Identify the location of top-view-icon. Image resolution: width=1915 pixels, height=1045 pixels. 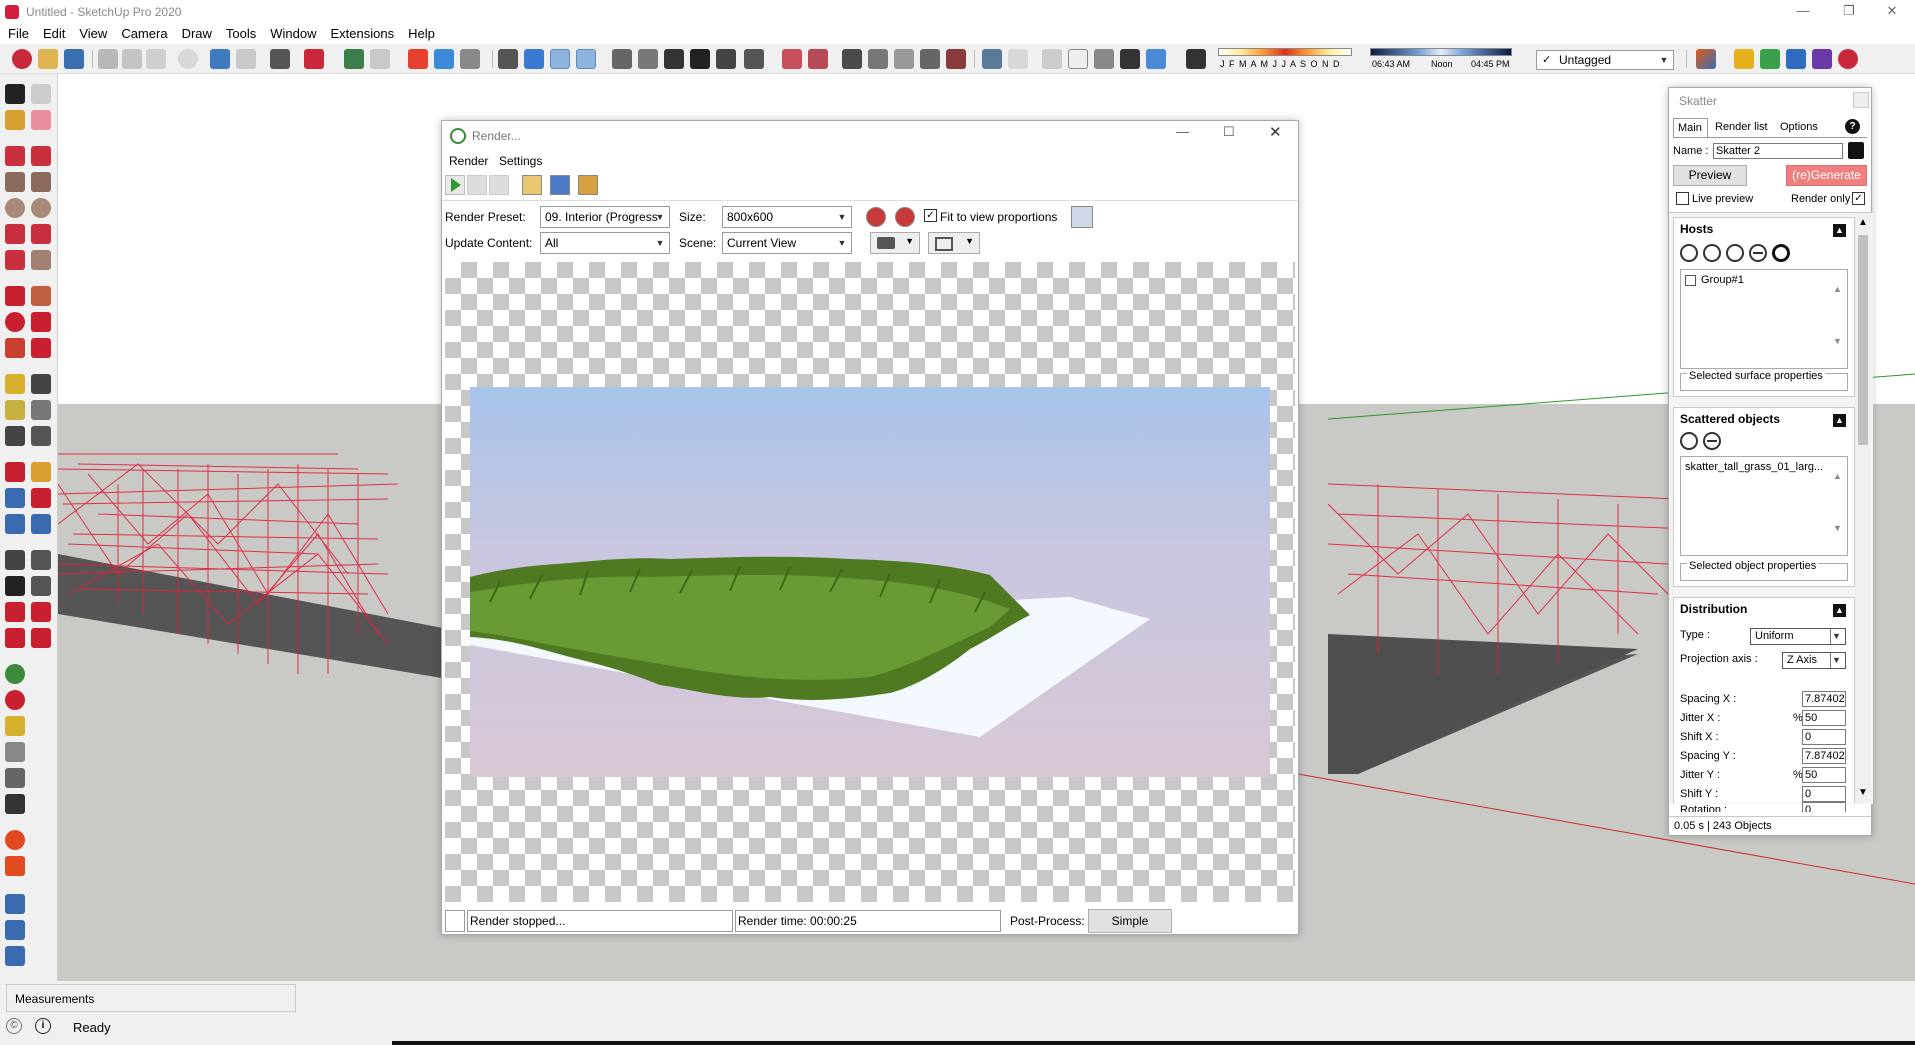
(560, 59).